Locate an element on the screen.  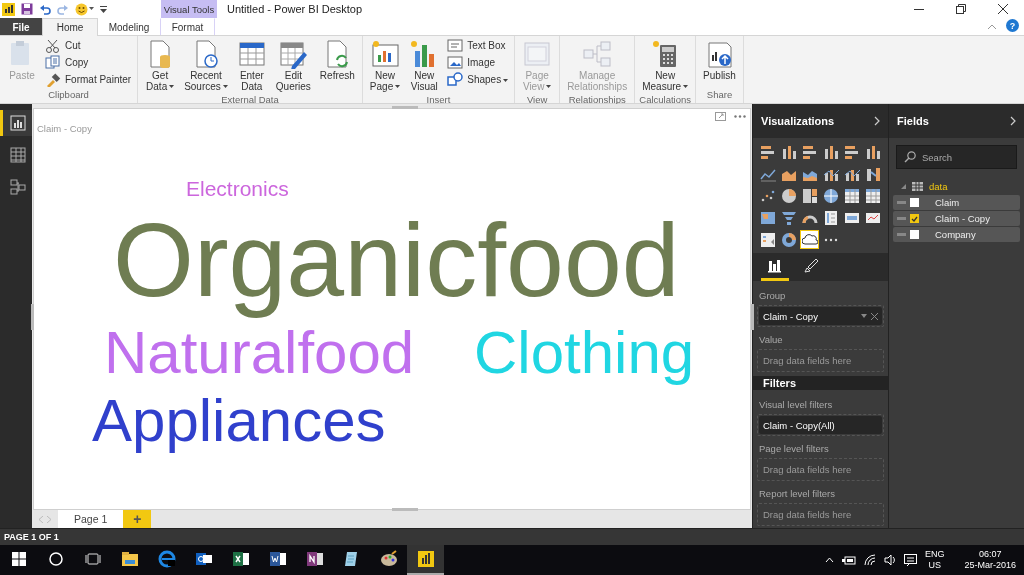
window-icon is located at coordinates (537, 54).